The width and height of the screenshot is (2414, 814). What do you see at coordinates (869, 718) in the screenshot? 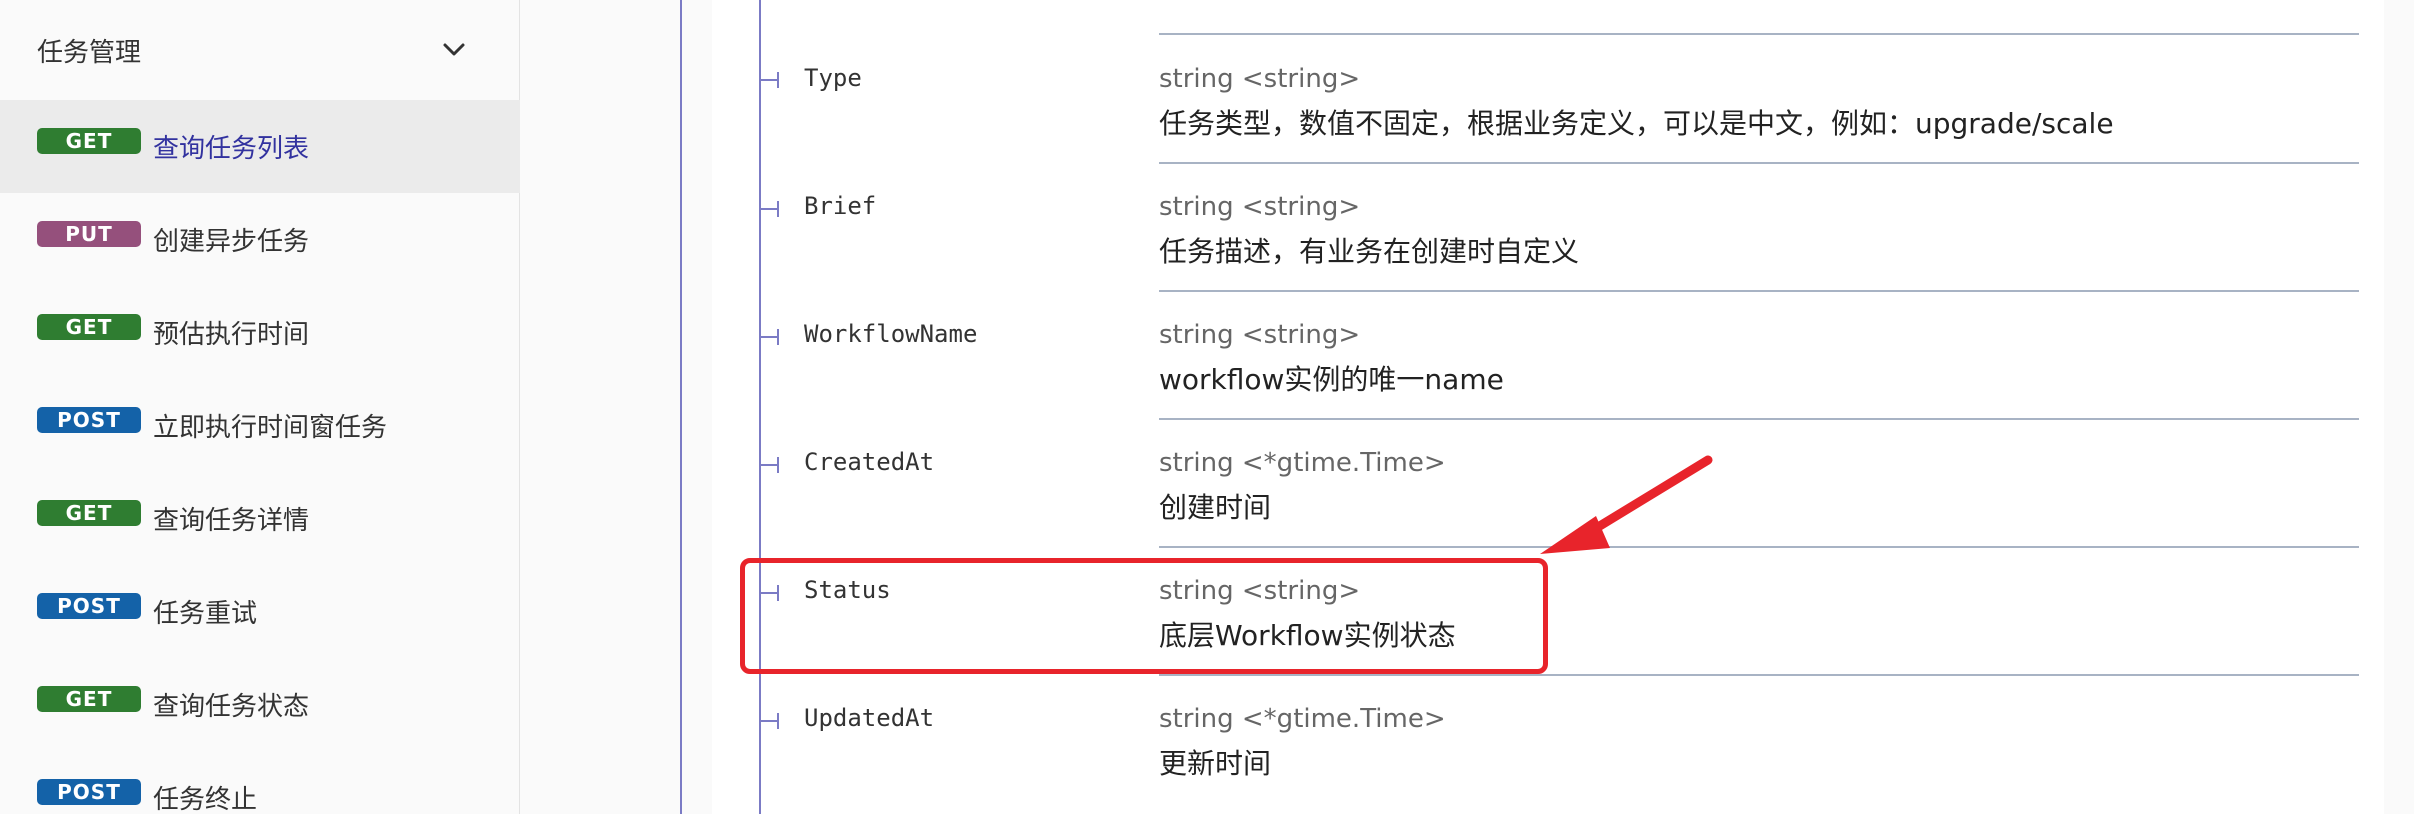
I see `field-name: UpdatedAt` at bounding box center [869, 718].